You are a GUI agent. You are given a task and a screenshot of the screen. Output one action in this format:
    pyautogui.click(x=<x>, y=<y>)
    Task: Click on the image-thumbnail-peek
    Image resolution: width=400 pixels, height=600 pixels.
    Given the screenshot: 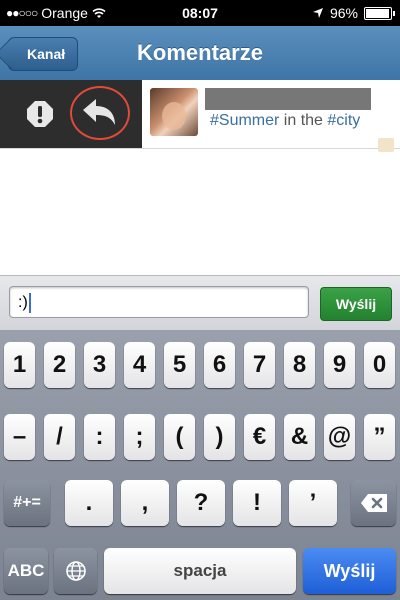 What is the action you would take?
    pyautogui.click(x=386, y=145)
    